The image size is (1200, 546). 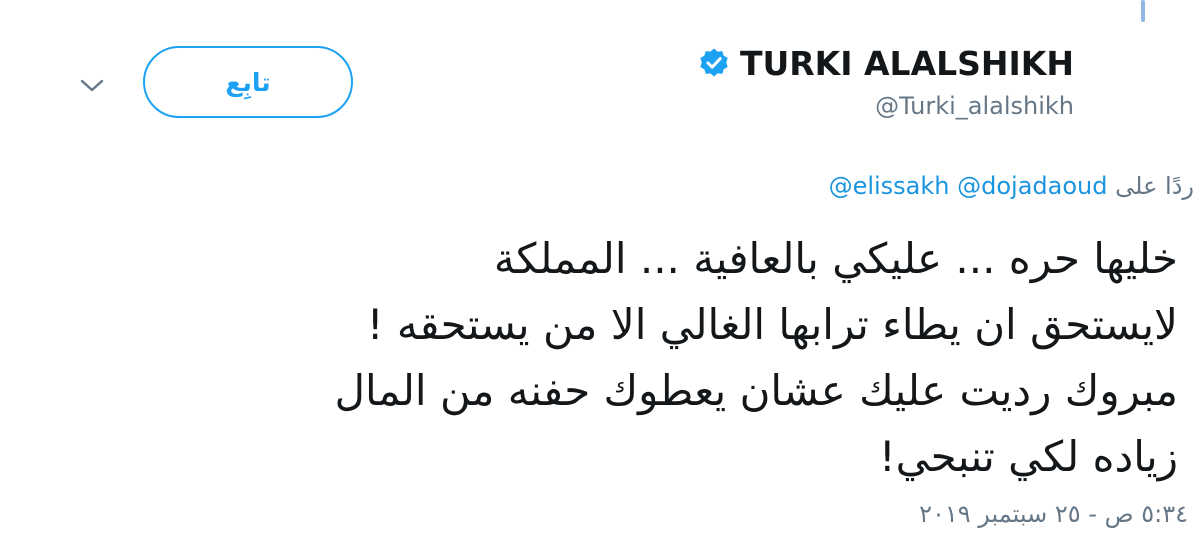 What do you see at coordinates (889, 186) in the screenshot?
I see `mention-link-elissakh: @elissakh` at bounding box center [889, 186].